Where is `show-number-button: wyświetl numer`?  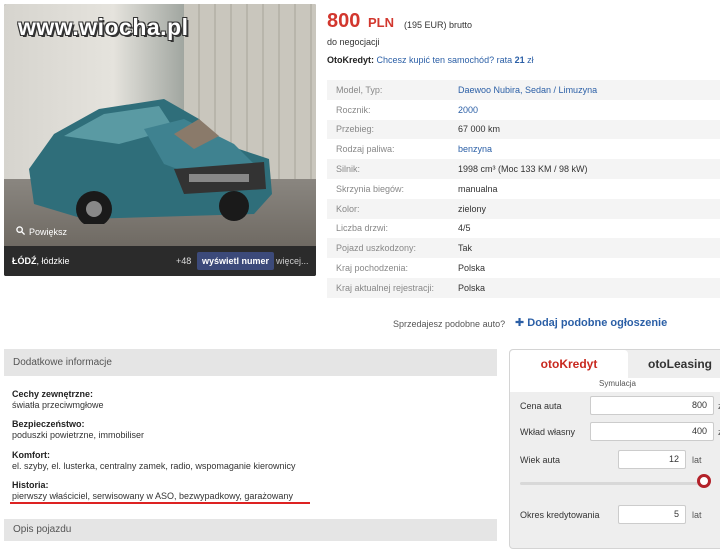 show-number-button: wyświetl numer is located at coordinates (236, 261).